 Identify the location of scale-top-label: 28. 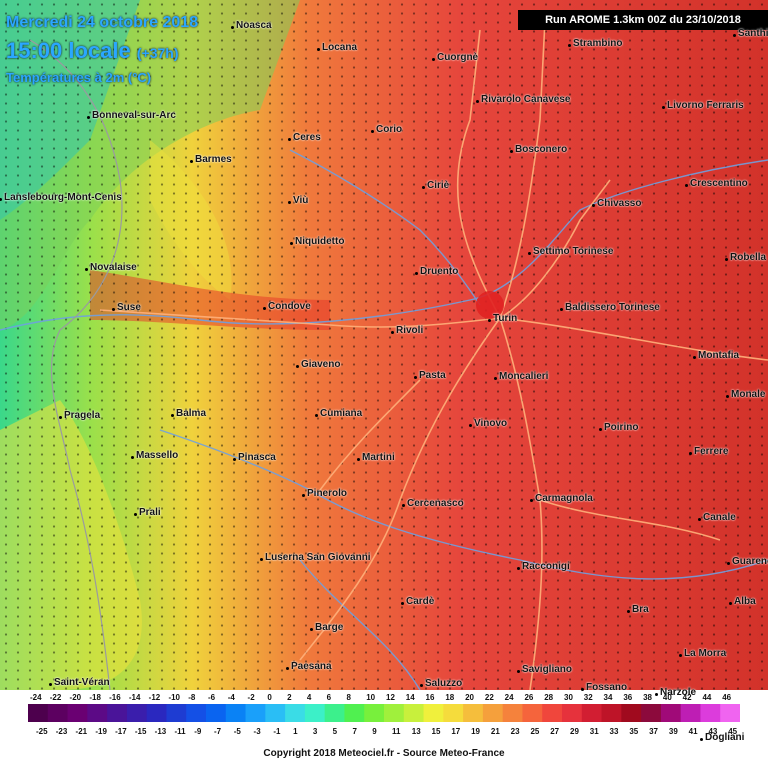
(548, 697).